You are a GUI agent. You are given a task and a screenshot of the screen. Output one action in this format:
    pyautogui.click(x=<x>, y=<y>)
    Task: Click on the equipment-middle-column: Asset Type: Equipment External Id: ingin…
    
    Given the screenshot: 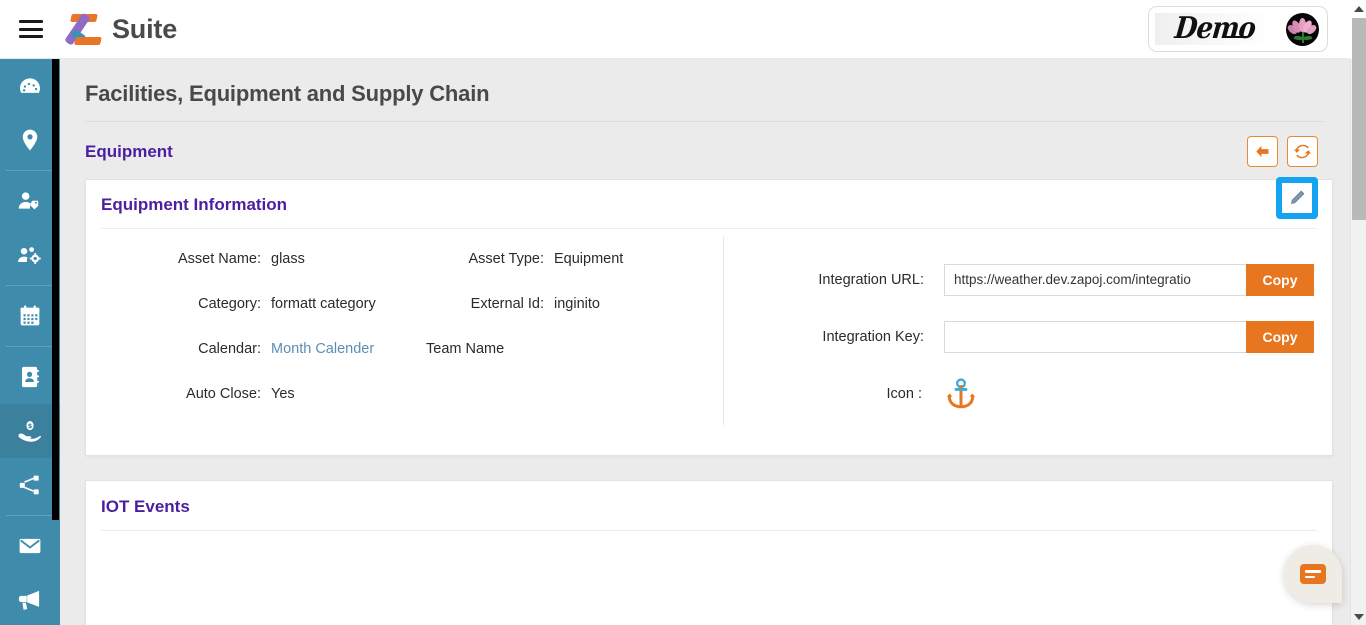 What is the action you would take?
    pyautogui.click(x=573, y=341)
    